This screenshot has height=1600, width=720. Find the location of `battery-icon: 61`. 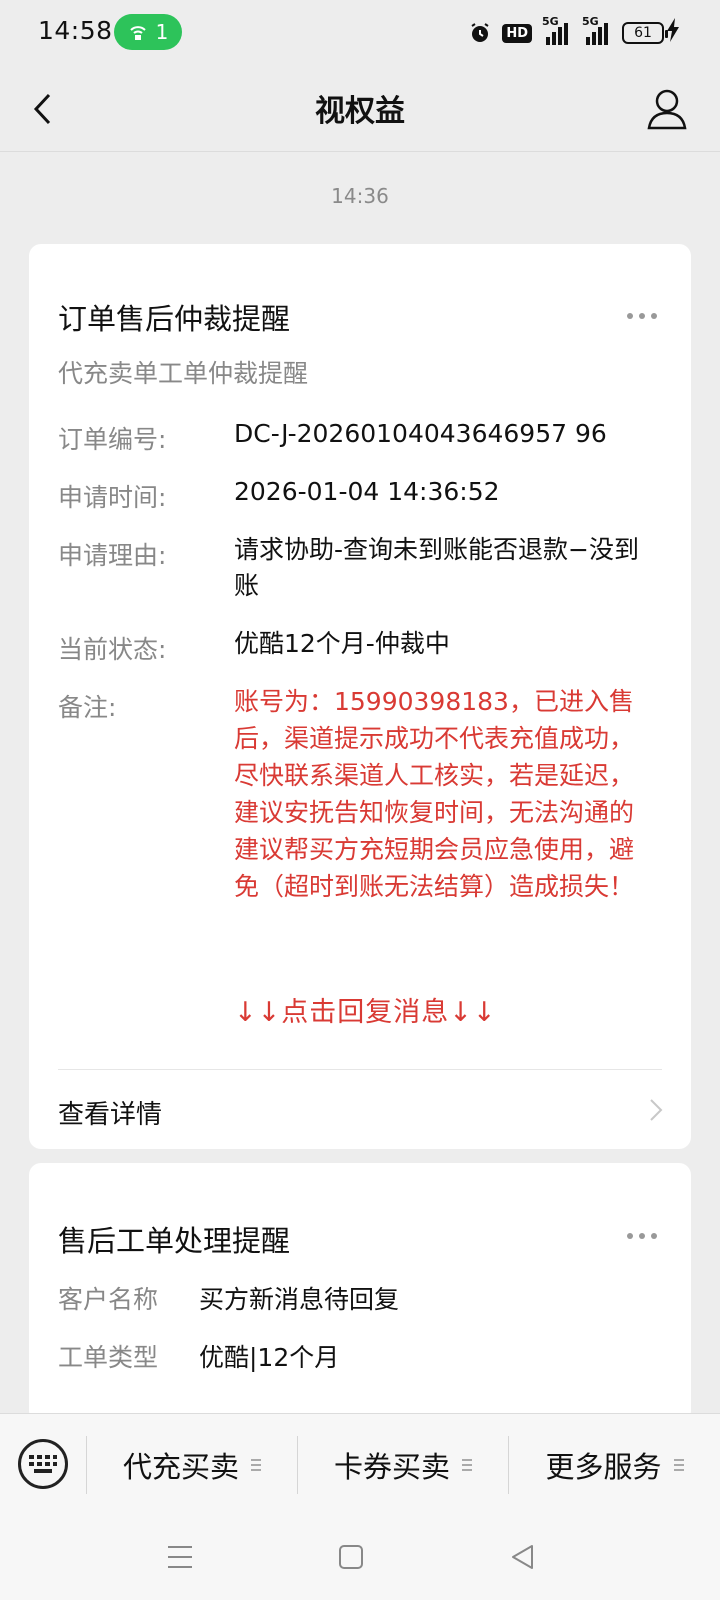

battery-icon: 61 is located at coordinates (645, 33).